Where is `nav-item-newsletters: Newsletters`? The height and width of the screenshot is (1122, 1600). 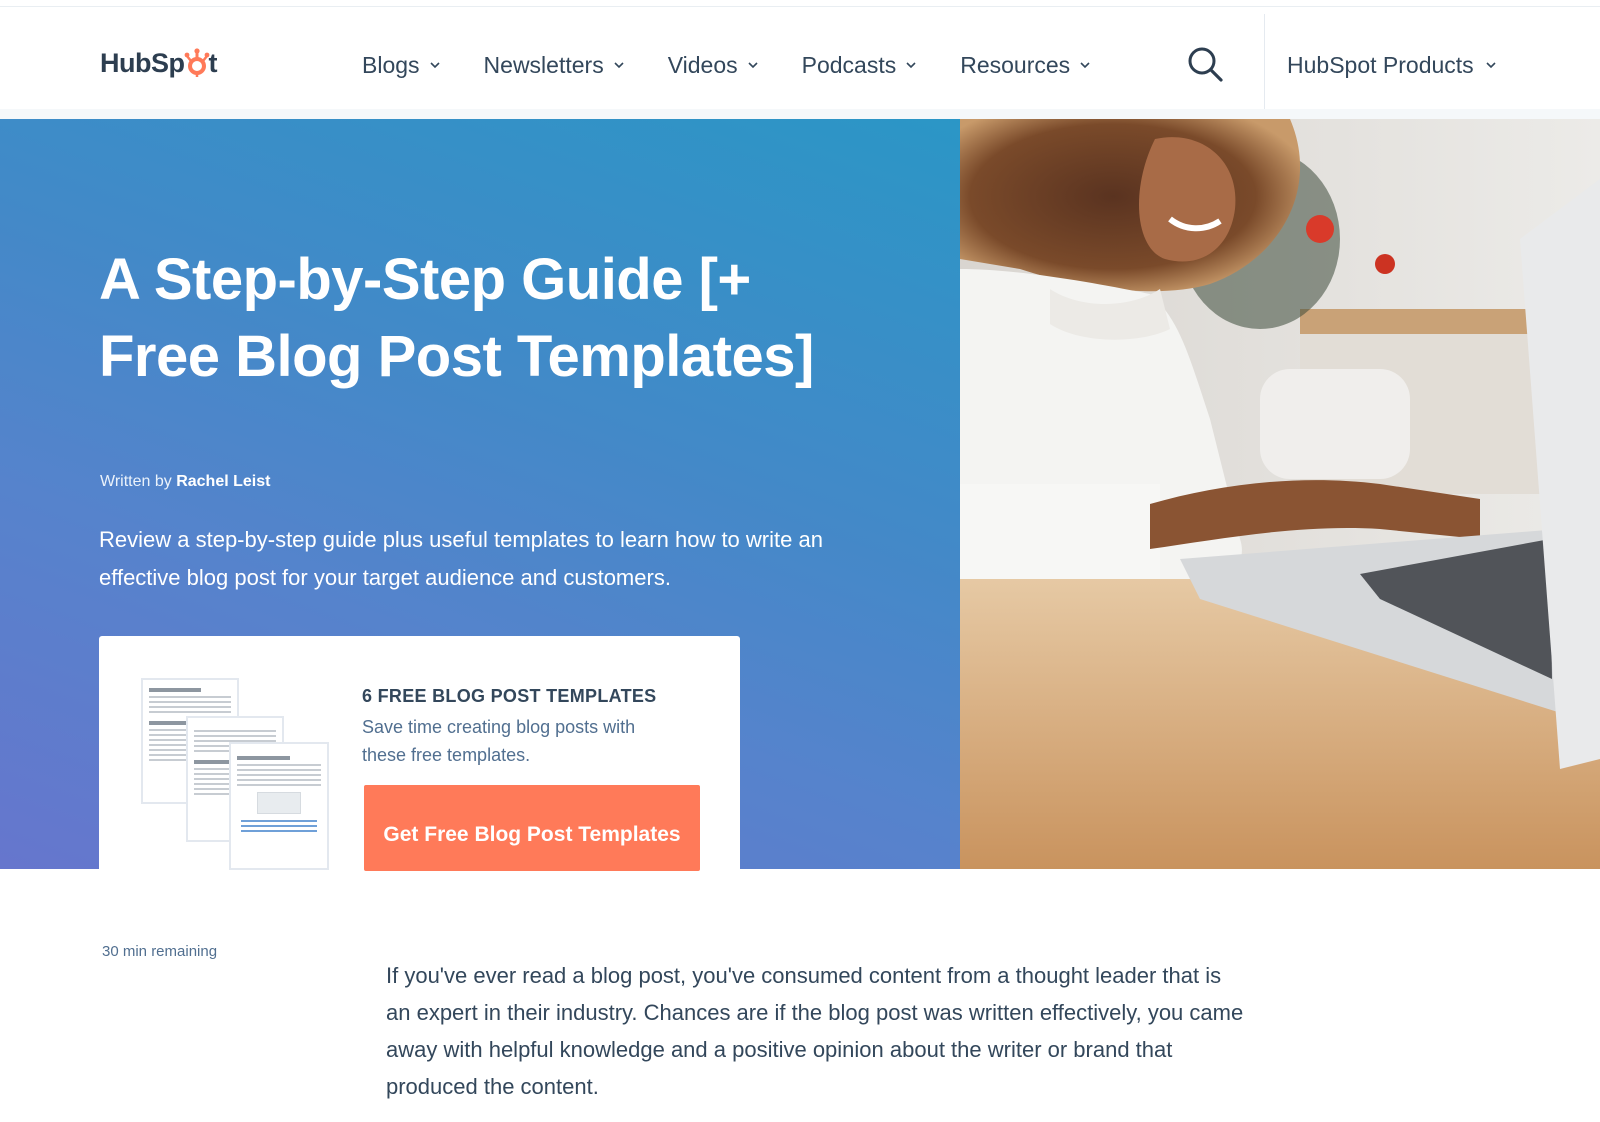
nav-item-newsletters: Newsletters is located at coordinates (554, 65).